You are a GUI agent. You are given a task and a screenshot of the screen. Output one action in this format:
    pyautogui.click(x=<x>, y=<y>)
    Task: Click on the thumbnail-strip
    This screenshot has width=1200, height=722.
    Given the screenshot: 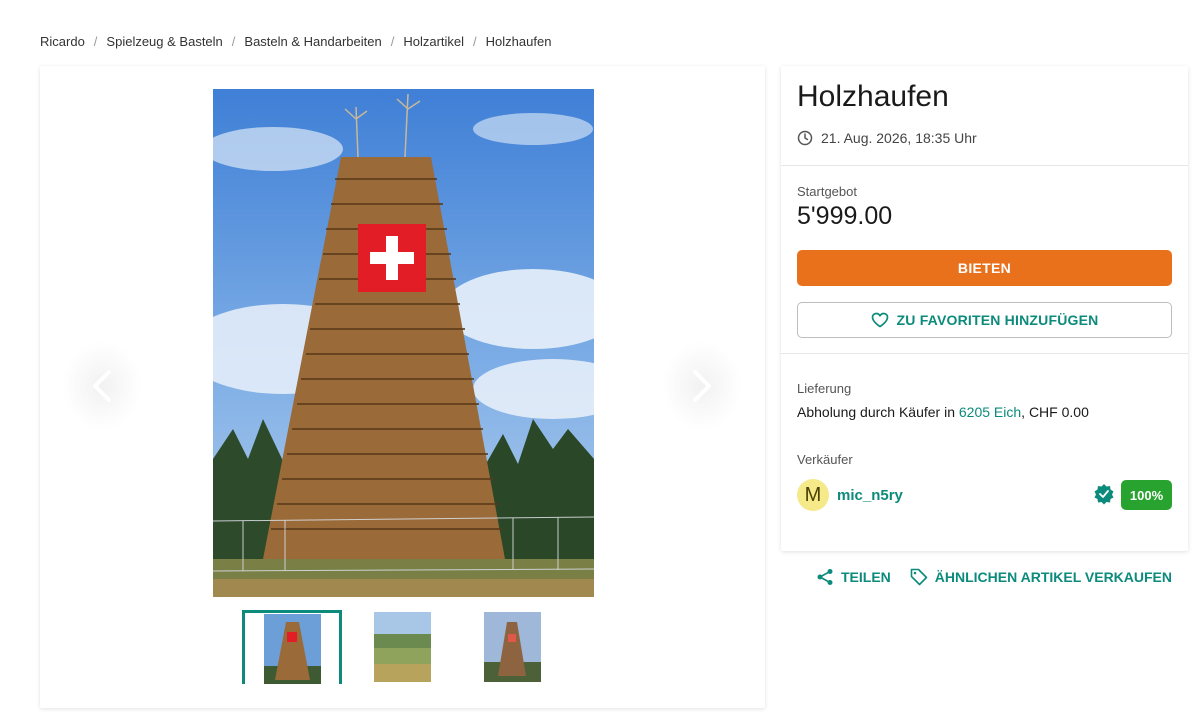 What is the action you would take?
    pyautogui.click(x=407, y=647)
    